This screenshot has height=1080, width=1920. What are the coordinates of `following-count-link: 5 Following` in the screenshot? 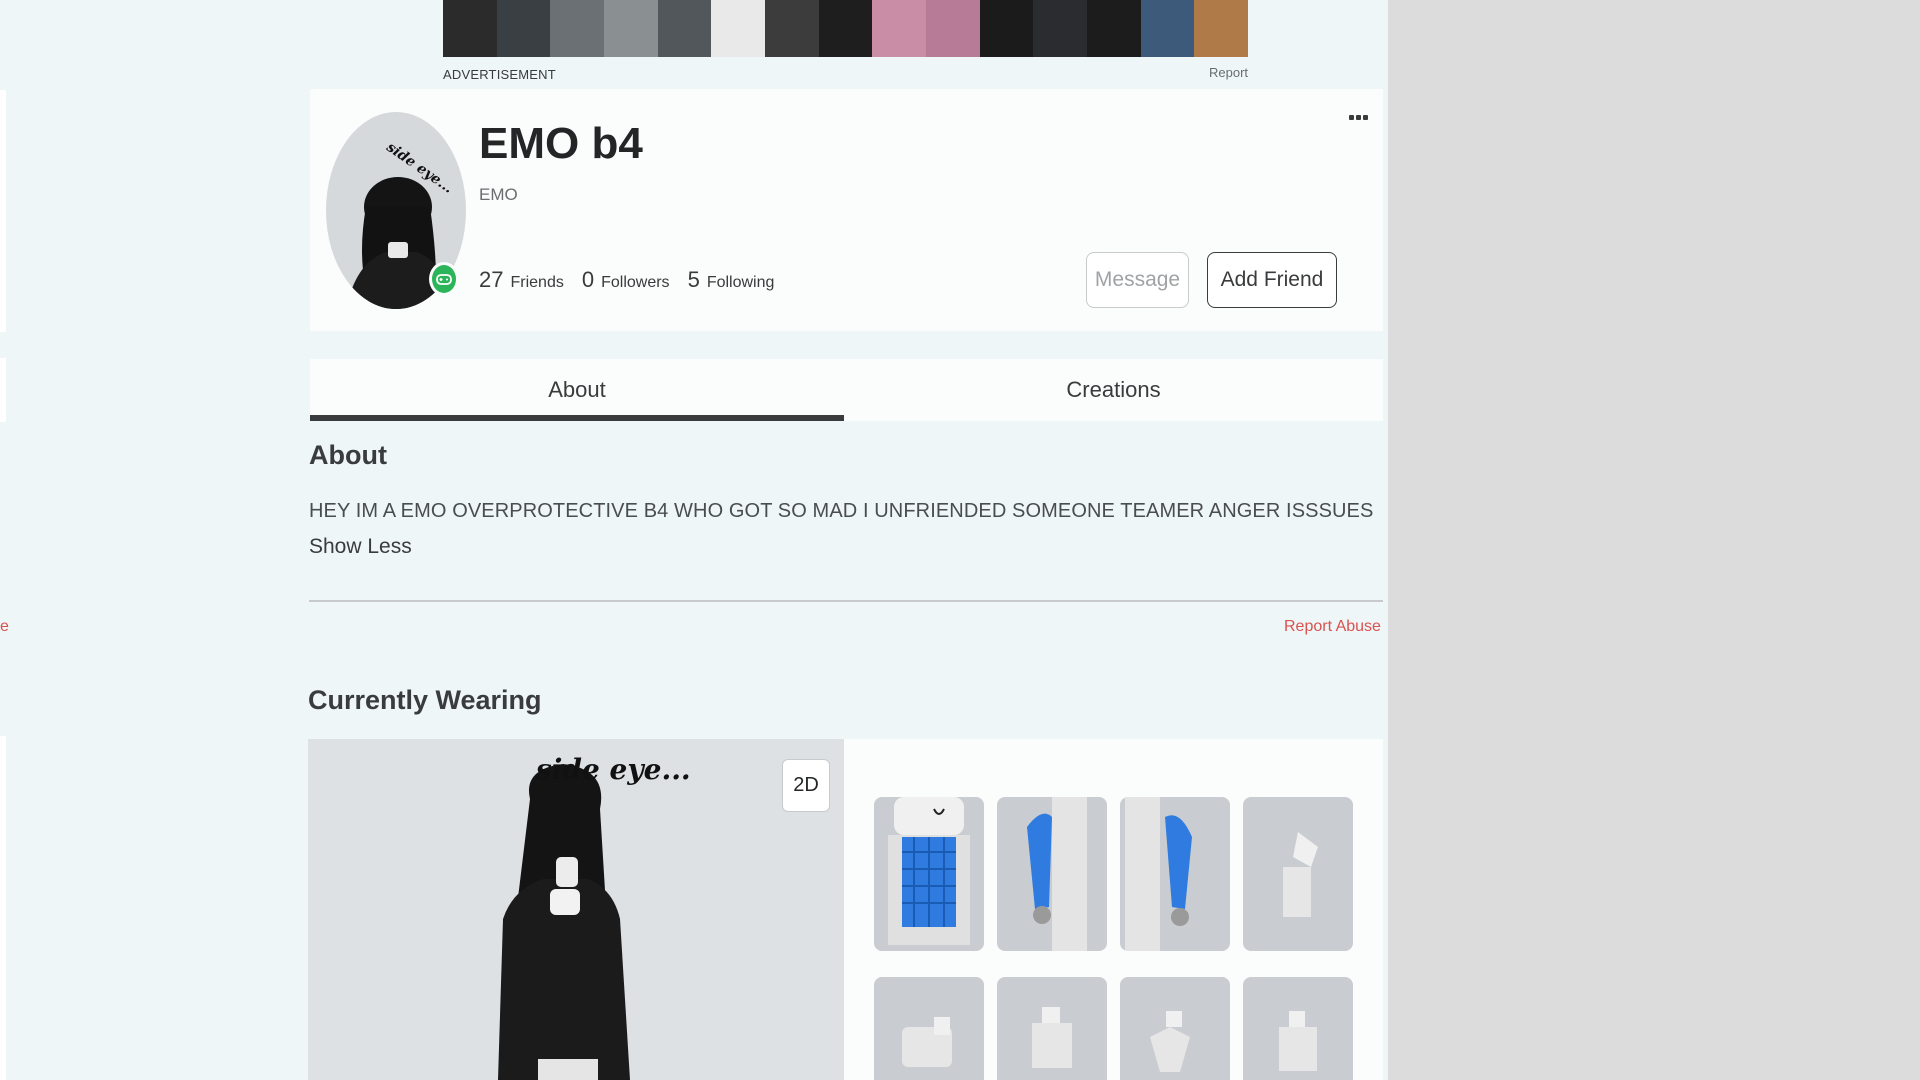 It's located at (731, 280).